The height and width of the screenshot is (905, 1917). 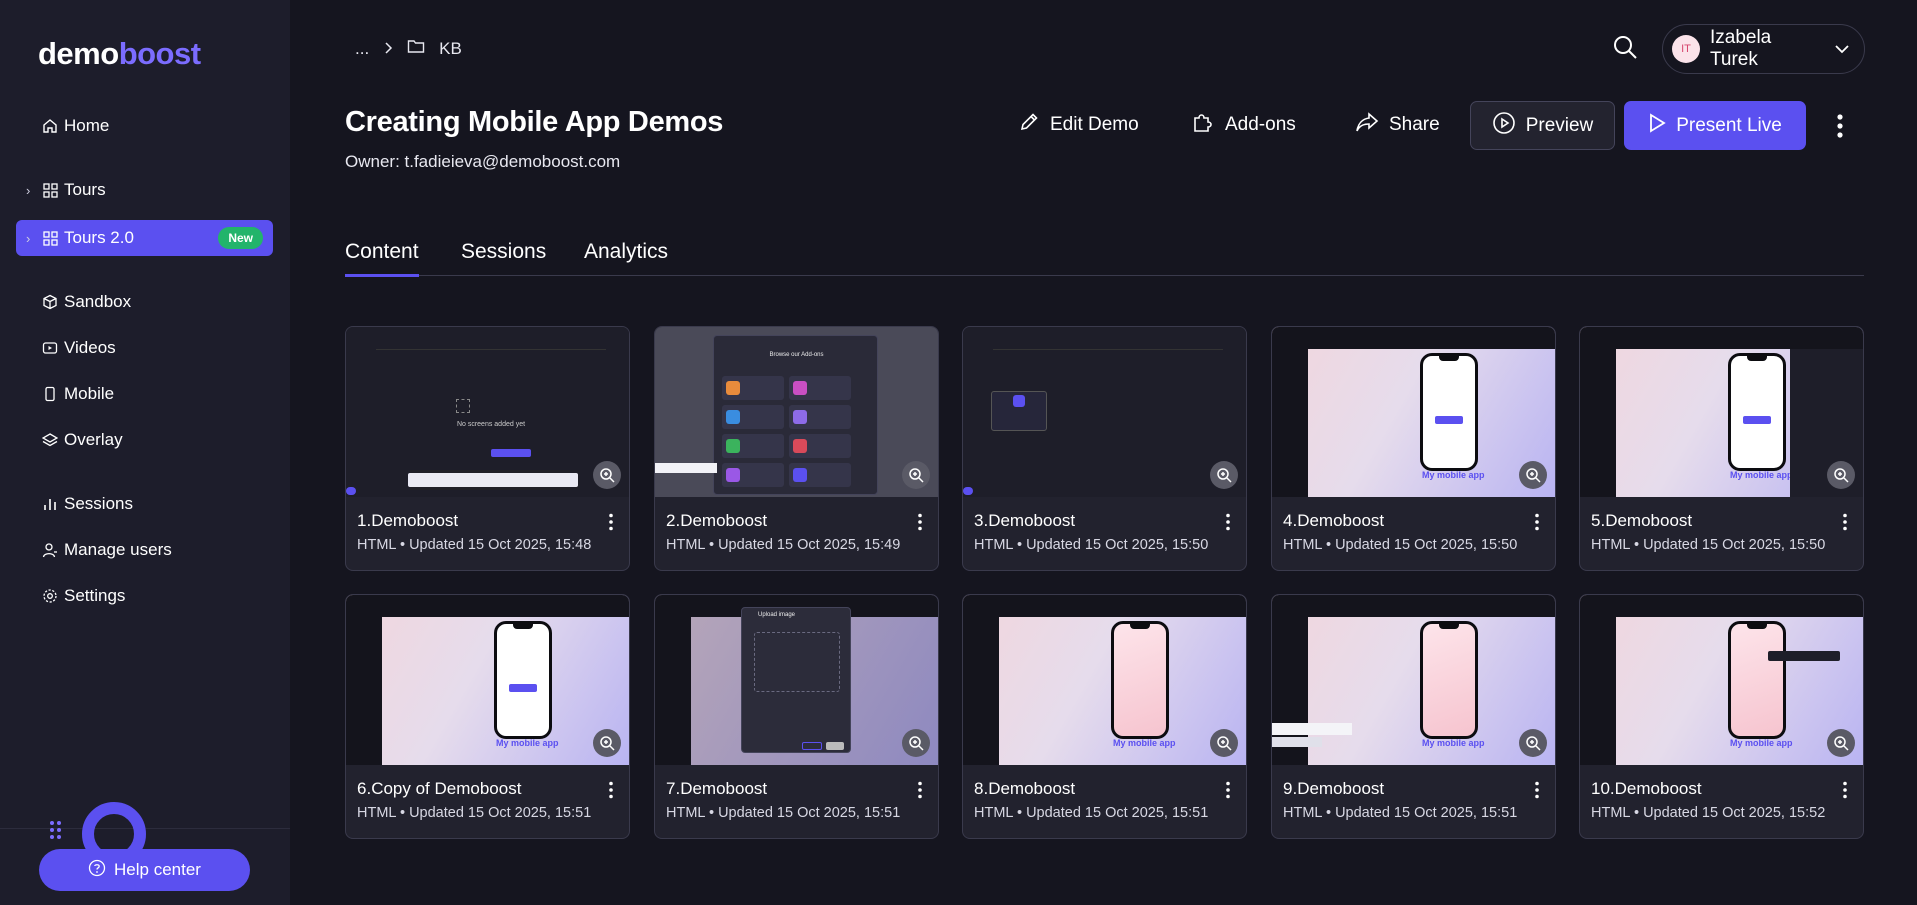 What do you see at coordinates (144, 302) in the screenshot?
I see `sidebar-item-sandbox: Sandbox` at bounding box center [144, 302].